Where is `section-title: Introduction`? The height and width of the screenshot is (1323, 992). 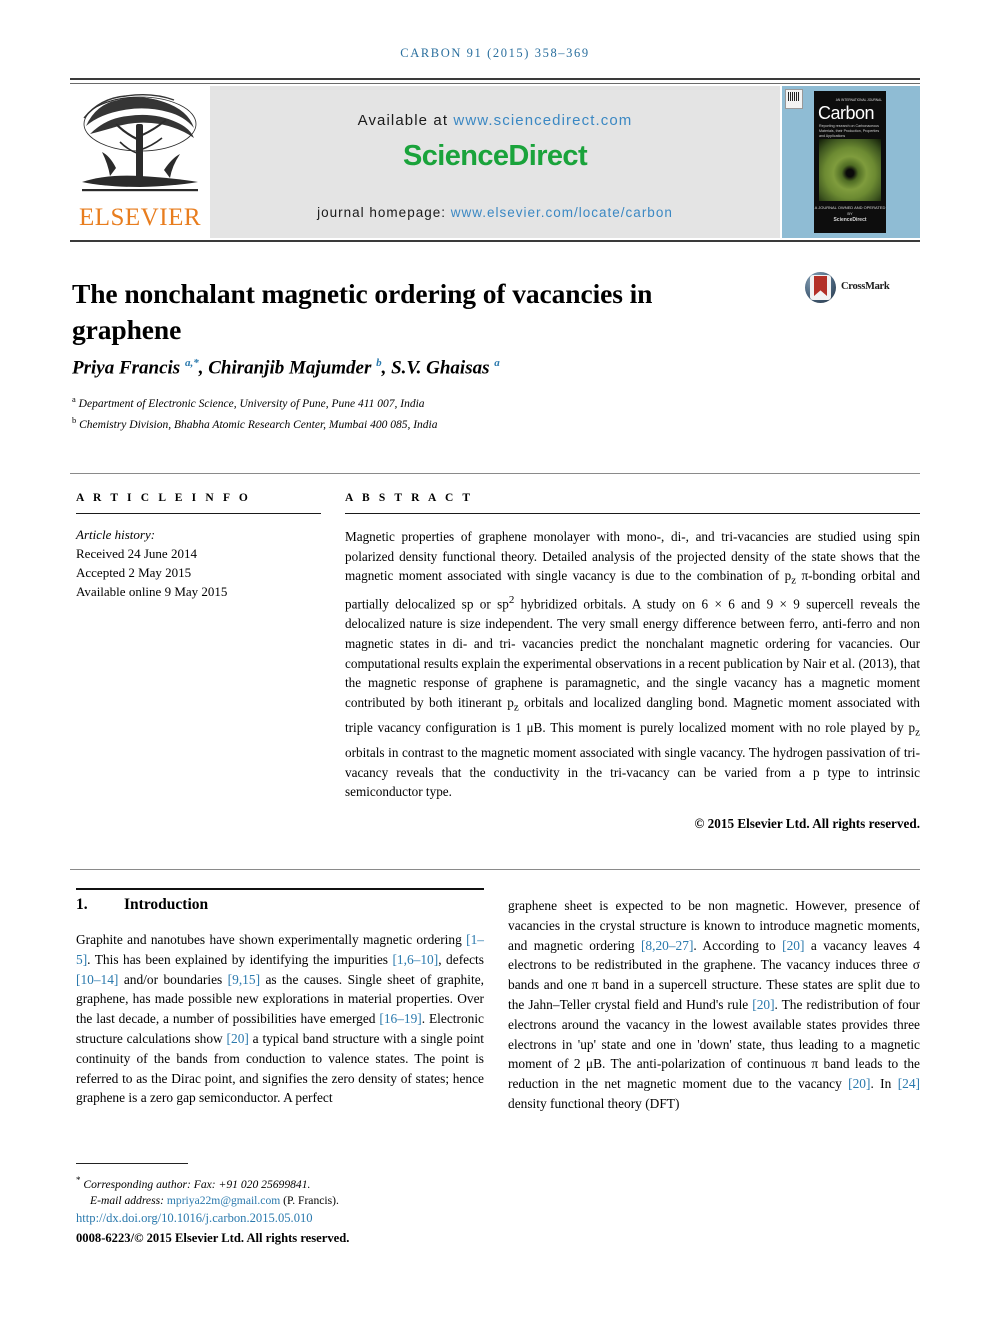
section-title: Introduction is located at coordinates (166, 904).